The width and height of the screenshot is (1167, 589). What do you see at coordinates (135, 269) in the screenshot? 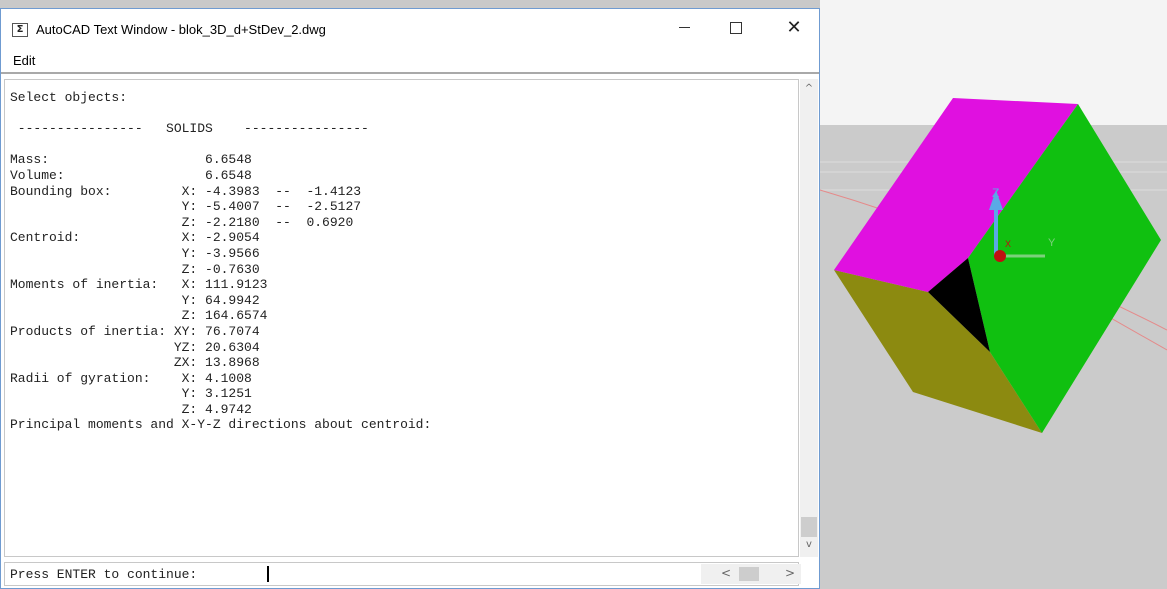
I see `console-line: Z: -0.7630` at bounding box center [135, 269].